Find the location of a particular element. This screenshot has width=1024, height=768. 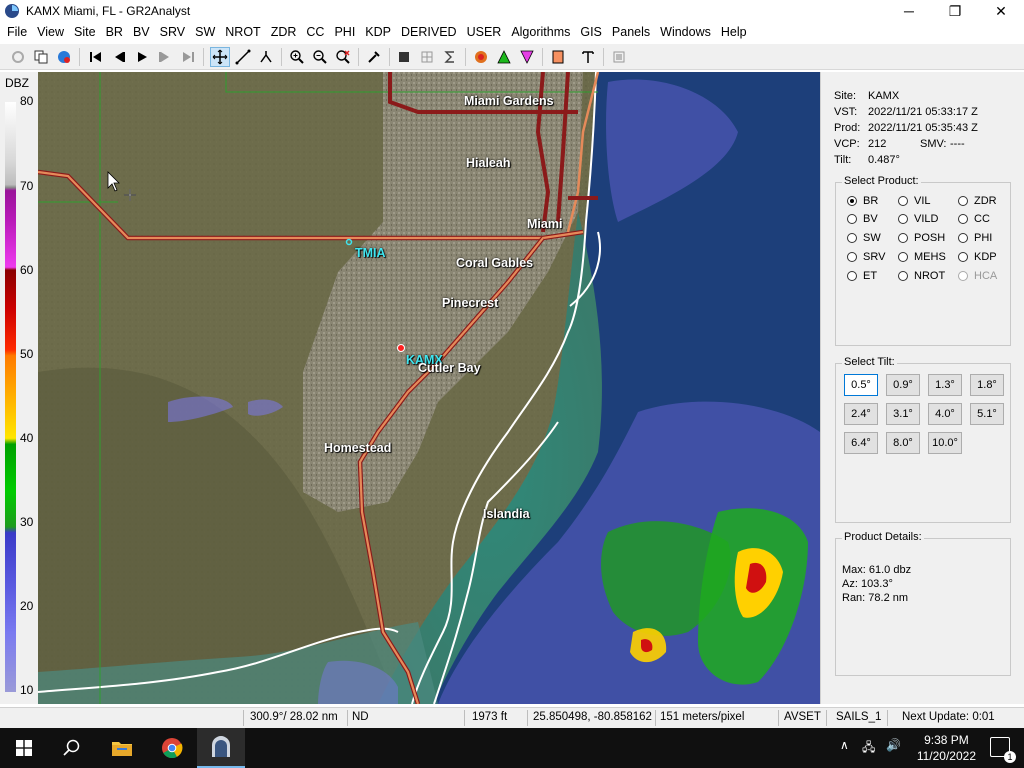

radio-zdr: ZDR is located at coordinates (977, 201).